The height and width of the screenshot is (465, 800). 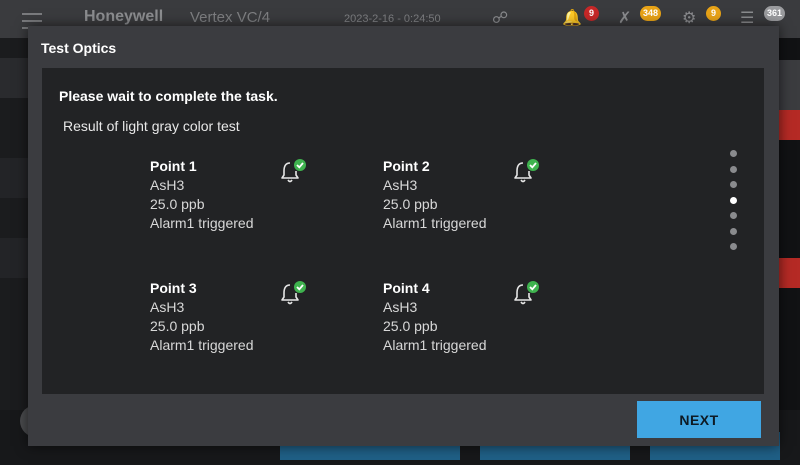 What do you see at coordinates (733, 200) in the screenshot?
I see `page-dot-active` at bounding box center [733, 200].